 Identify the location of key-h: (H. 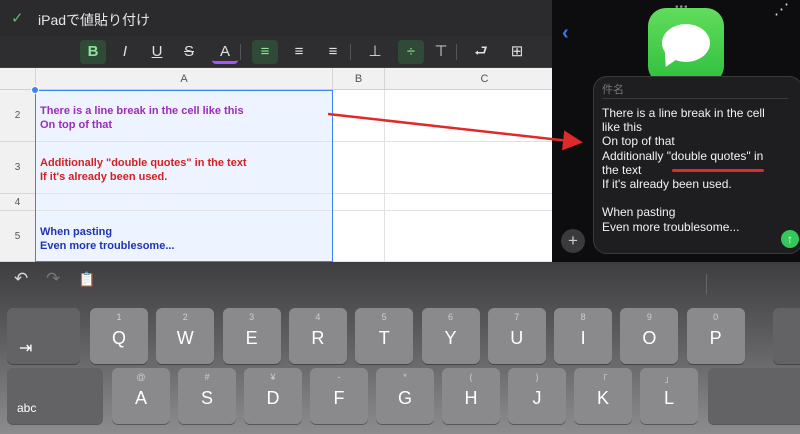
(471, 396).